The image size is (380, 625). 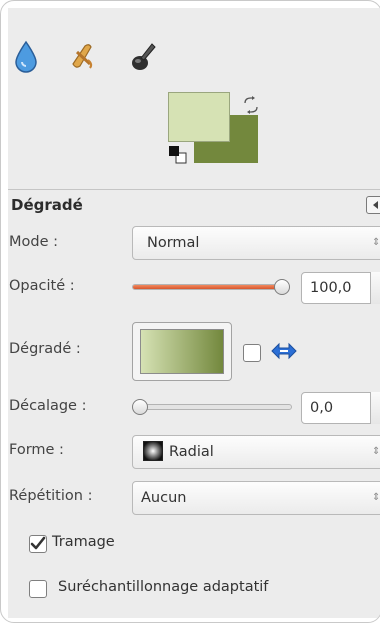 I want to click on smudge-icon, so click(x=82, y=56).